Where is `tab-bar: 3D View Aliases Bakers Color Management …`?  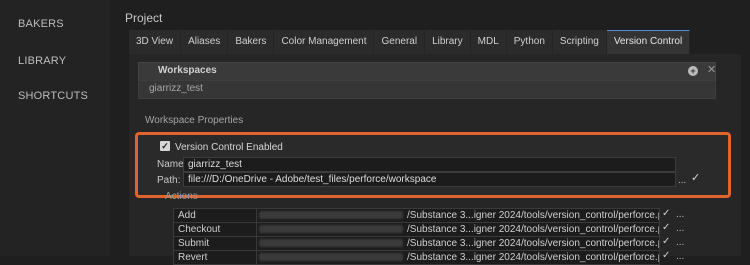
tab-bar: 3D View Aliases Bakers Color Management … is located at coordinates (410, 42).